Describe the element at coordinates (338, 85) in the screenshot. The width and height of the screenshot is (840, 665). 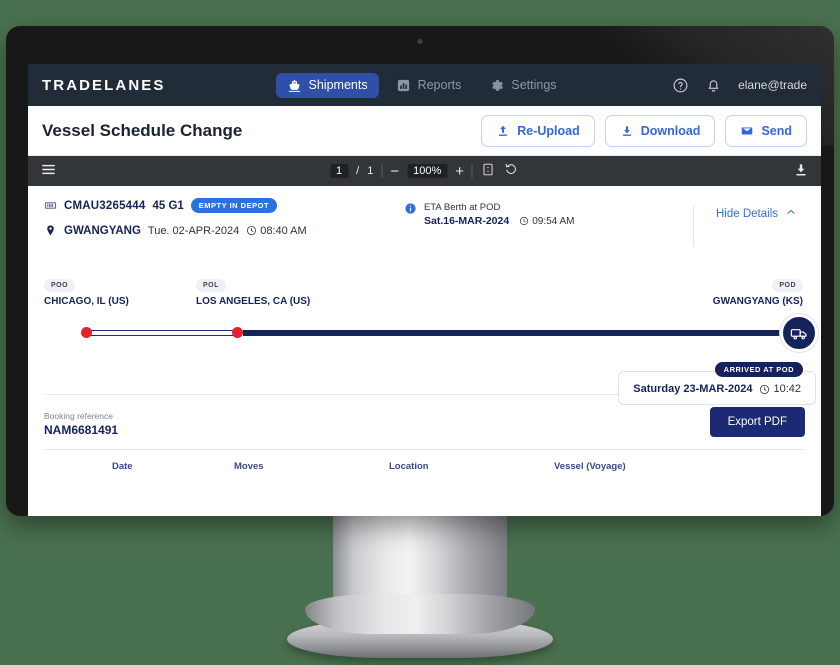
I see `nav-item-label: Shipments` at that location.